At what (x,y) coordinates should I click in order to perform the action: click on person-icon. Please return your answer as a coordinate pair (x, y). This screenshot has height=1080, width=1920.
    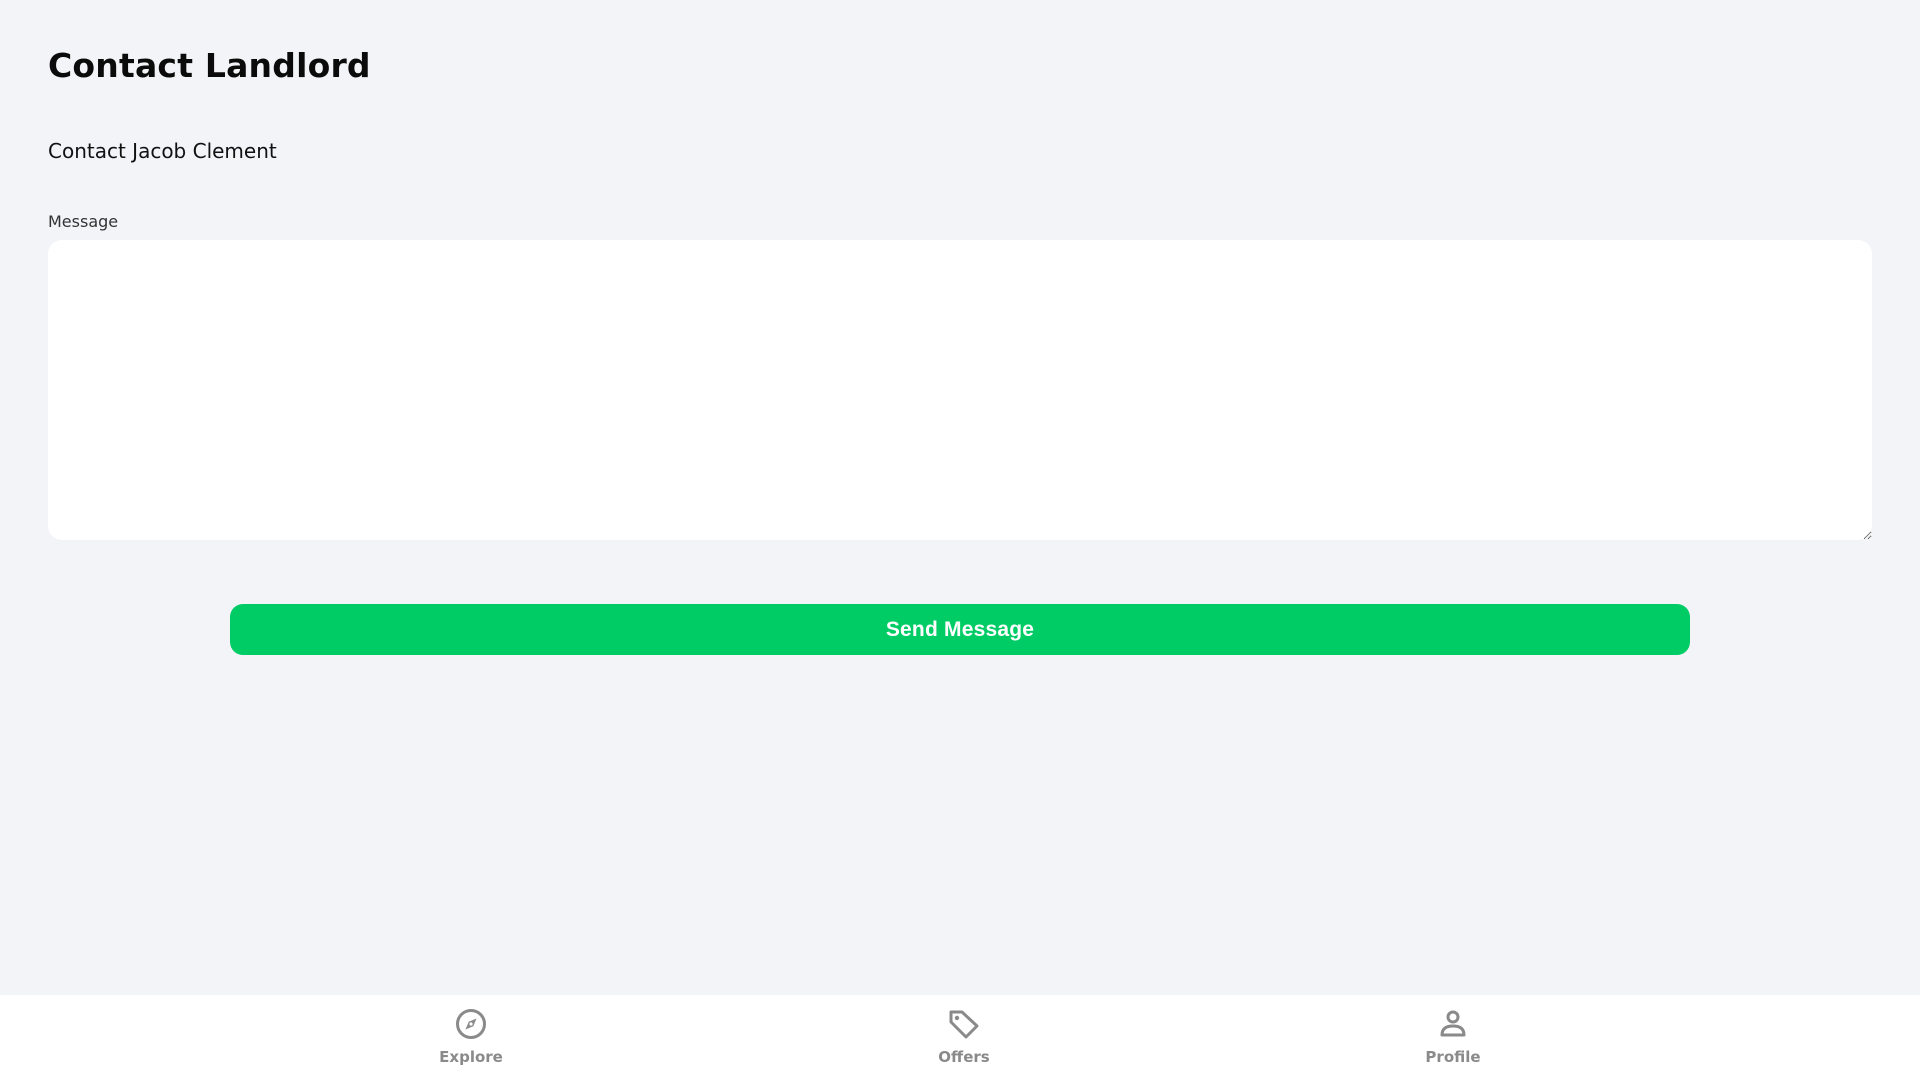
    Looking at the image, I should click on (1453, 1023).